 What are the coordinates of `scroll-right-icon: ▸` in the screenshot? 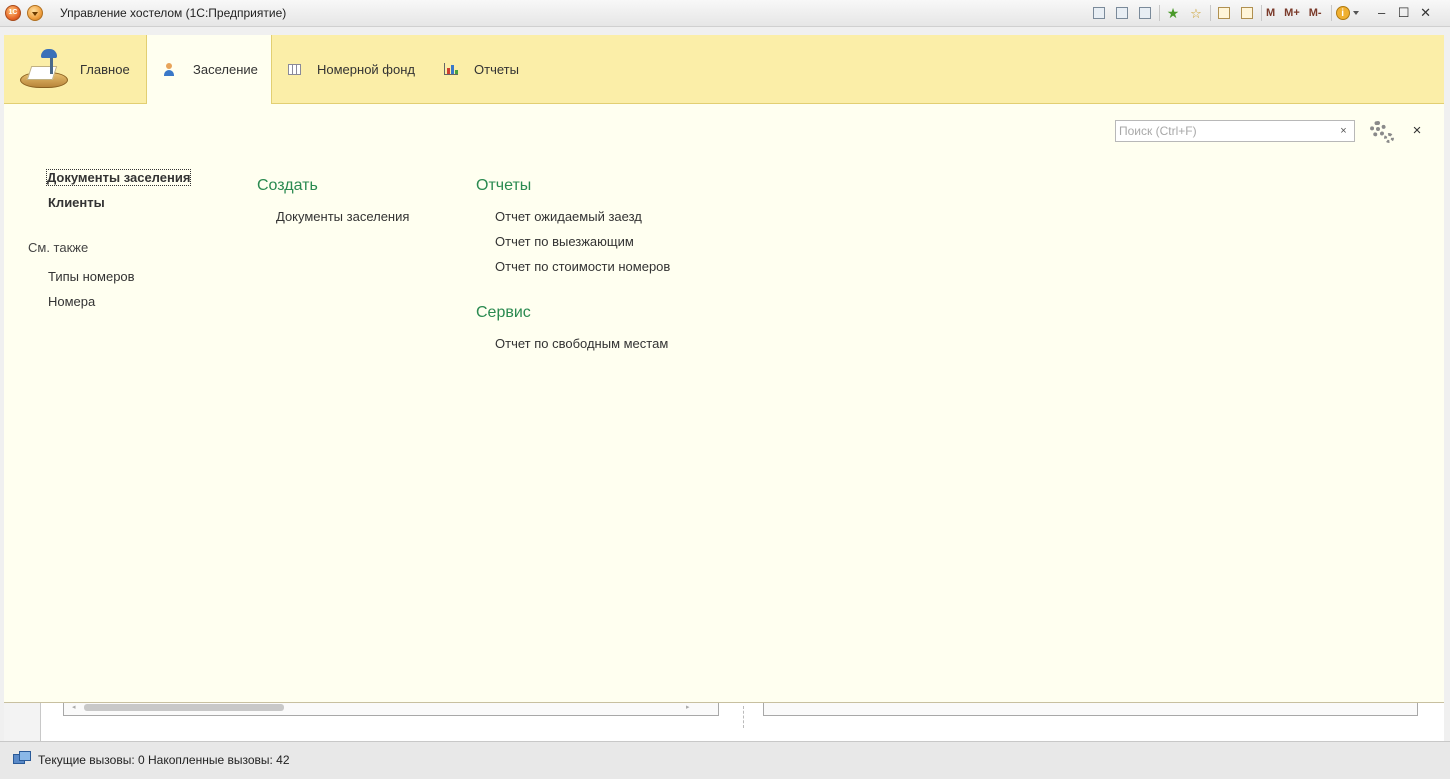 It's located at (688, 707).